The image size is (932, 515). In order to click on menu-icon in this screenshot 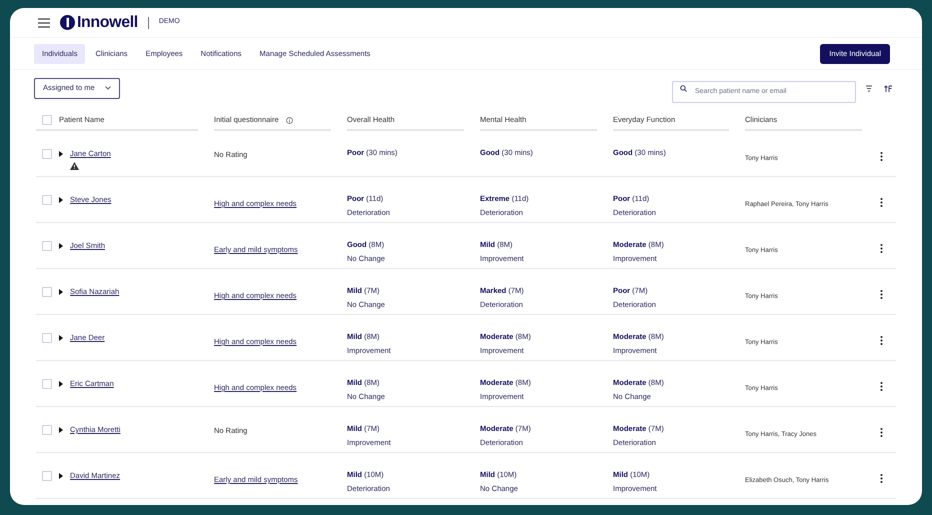, I will do `click(44, 23)`.